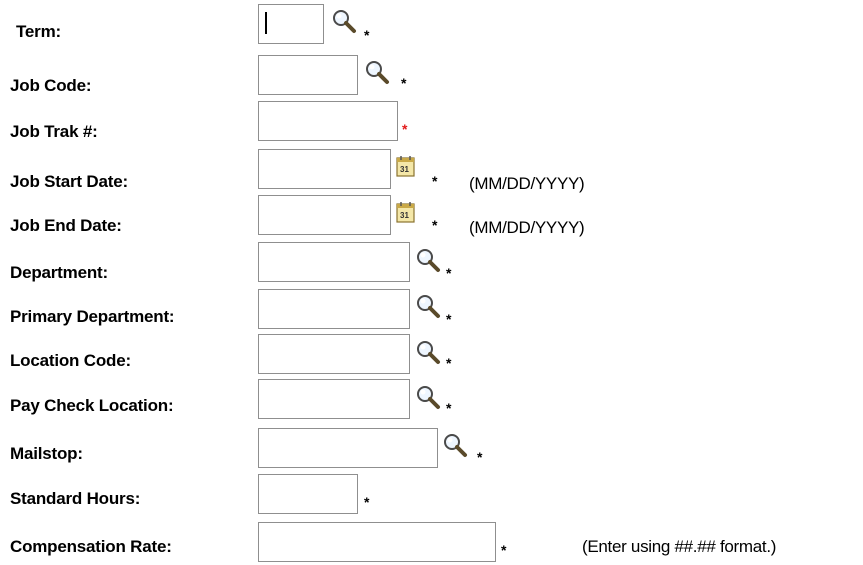 This screenshot has height=565, width=863. I want to click on compensation-rate-label: Compensation Rate:, so click(91, 546).